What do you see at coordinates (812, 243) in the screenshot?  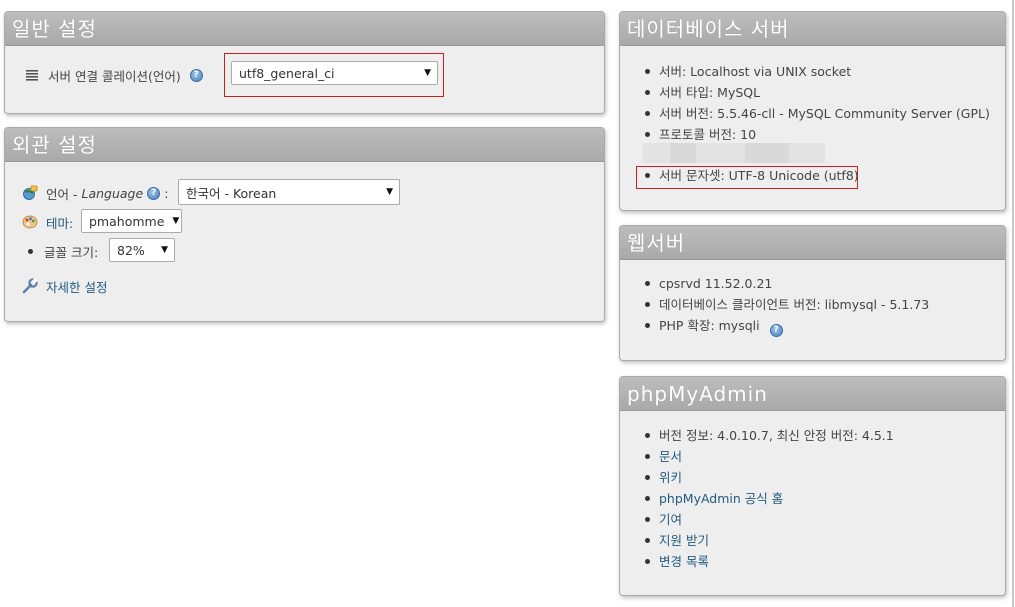 I see `web-server-title: 웹서버` at bounding box center [812, 243].